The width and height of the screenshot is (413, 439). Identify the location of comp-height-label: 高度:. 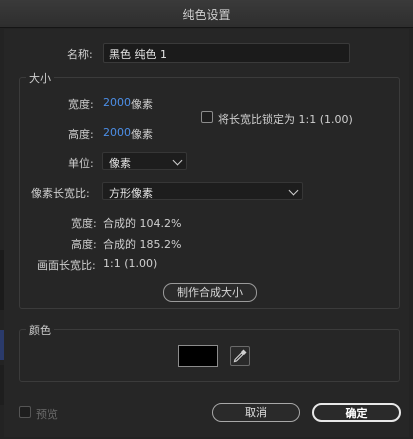
(84, 244).